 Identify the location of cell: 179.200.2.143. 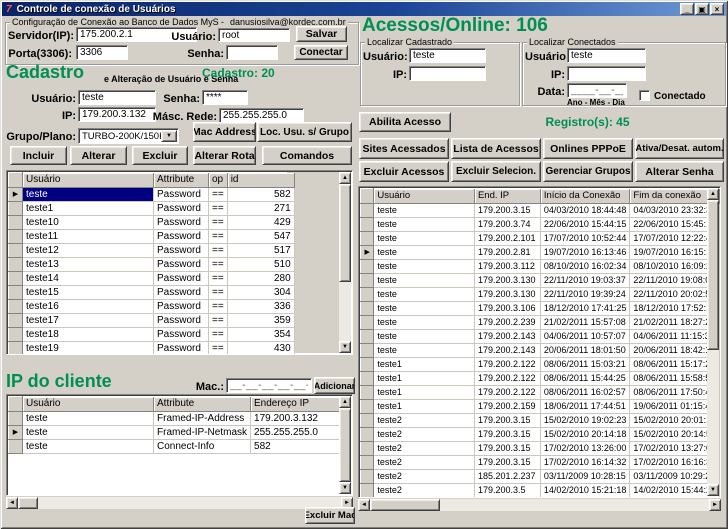
(507, 350).